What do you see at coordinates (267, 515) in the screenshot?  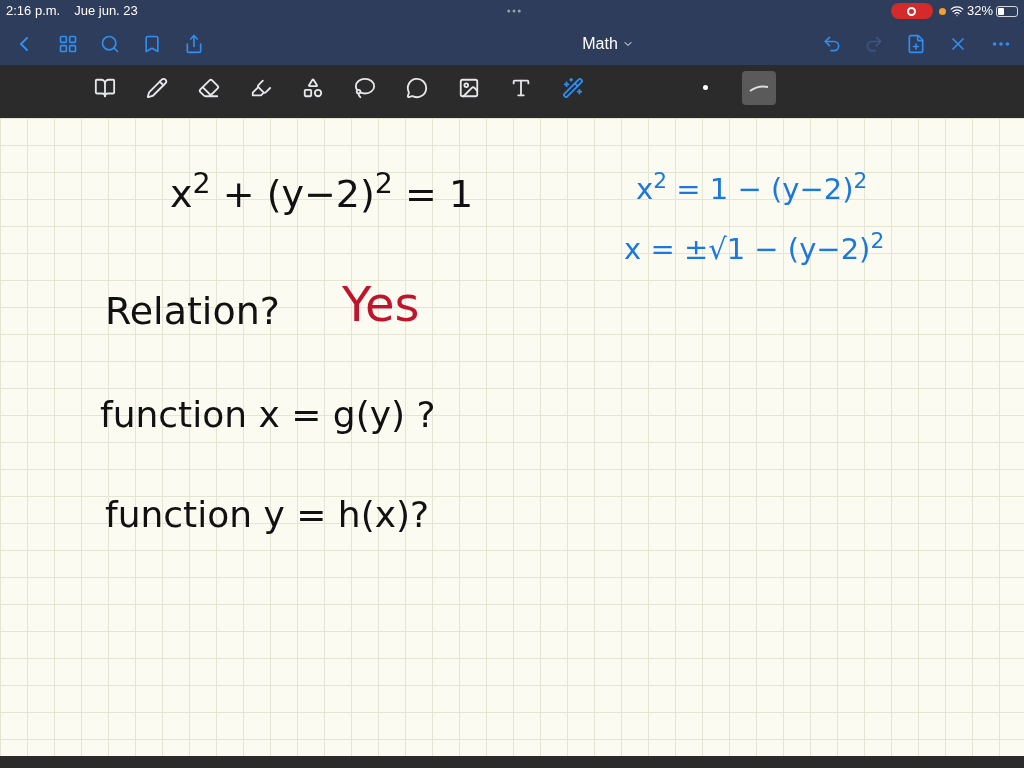 I see `handwritten-text: function y = h(x)?` at bounding box center [267, 515].